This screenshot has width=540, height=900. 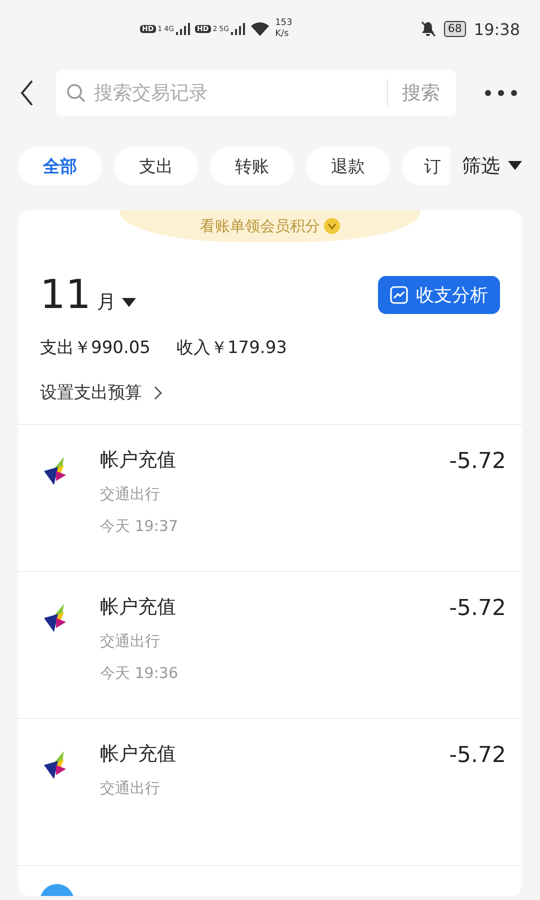 I want to click on filter-tab: 支出, so click(x=156, y=166).